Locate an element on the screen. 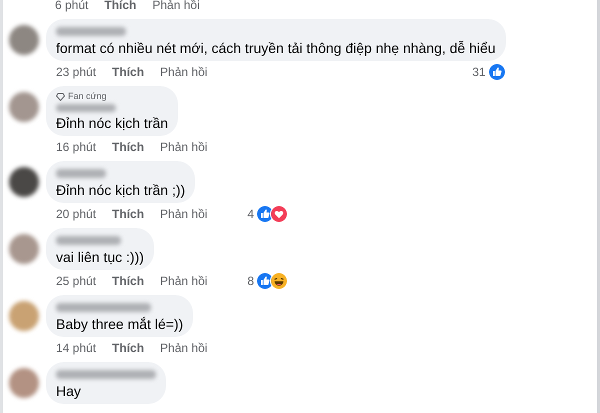 The image size is (600, 413). thumbs-up-icon is located at coordinates (497, 72).